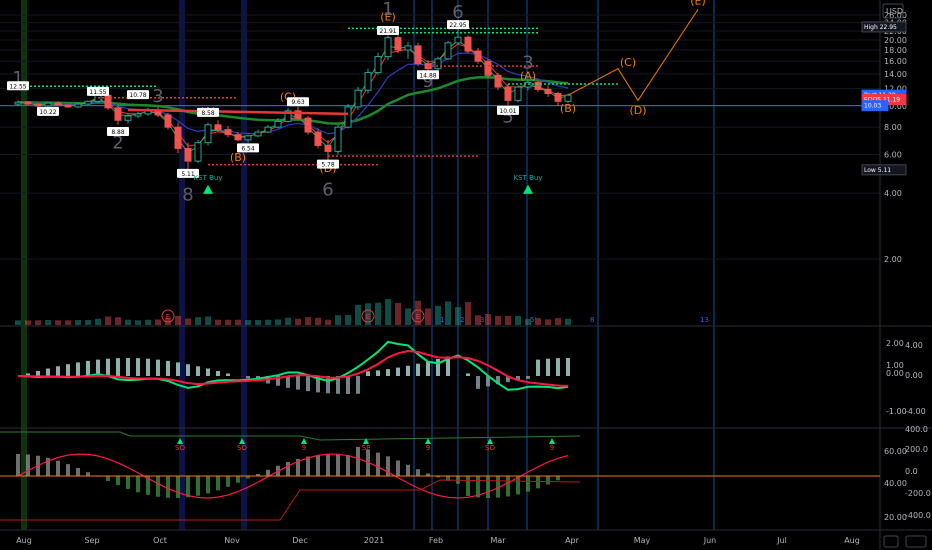  Describe the element at coordinates (137, 95) in the screenshot. I see `price-tag: 10.78` at that location.